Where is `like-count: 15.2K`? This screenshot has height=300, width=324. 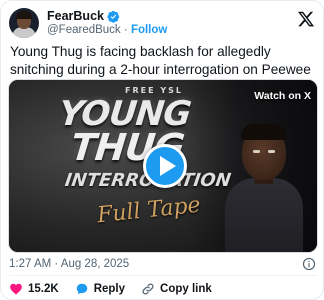
like-count: 15.2K is located at coordinates (43, 289).